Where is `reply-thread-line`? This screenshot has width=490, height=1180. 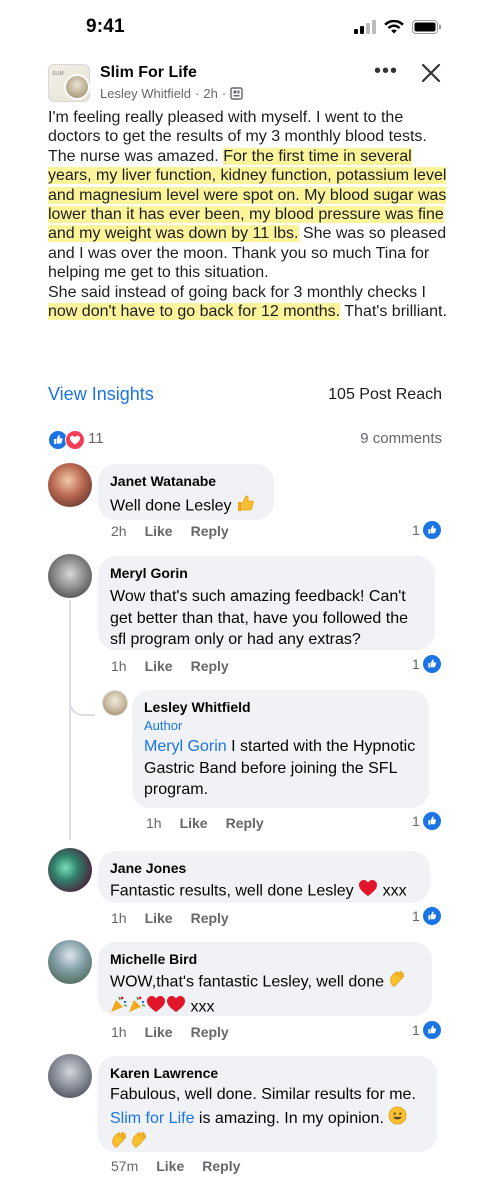 reply-thread-line is located at coordinates (70, 720).